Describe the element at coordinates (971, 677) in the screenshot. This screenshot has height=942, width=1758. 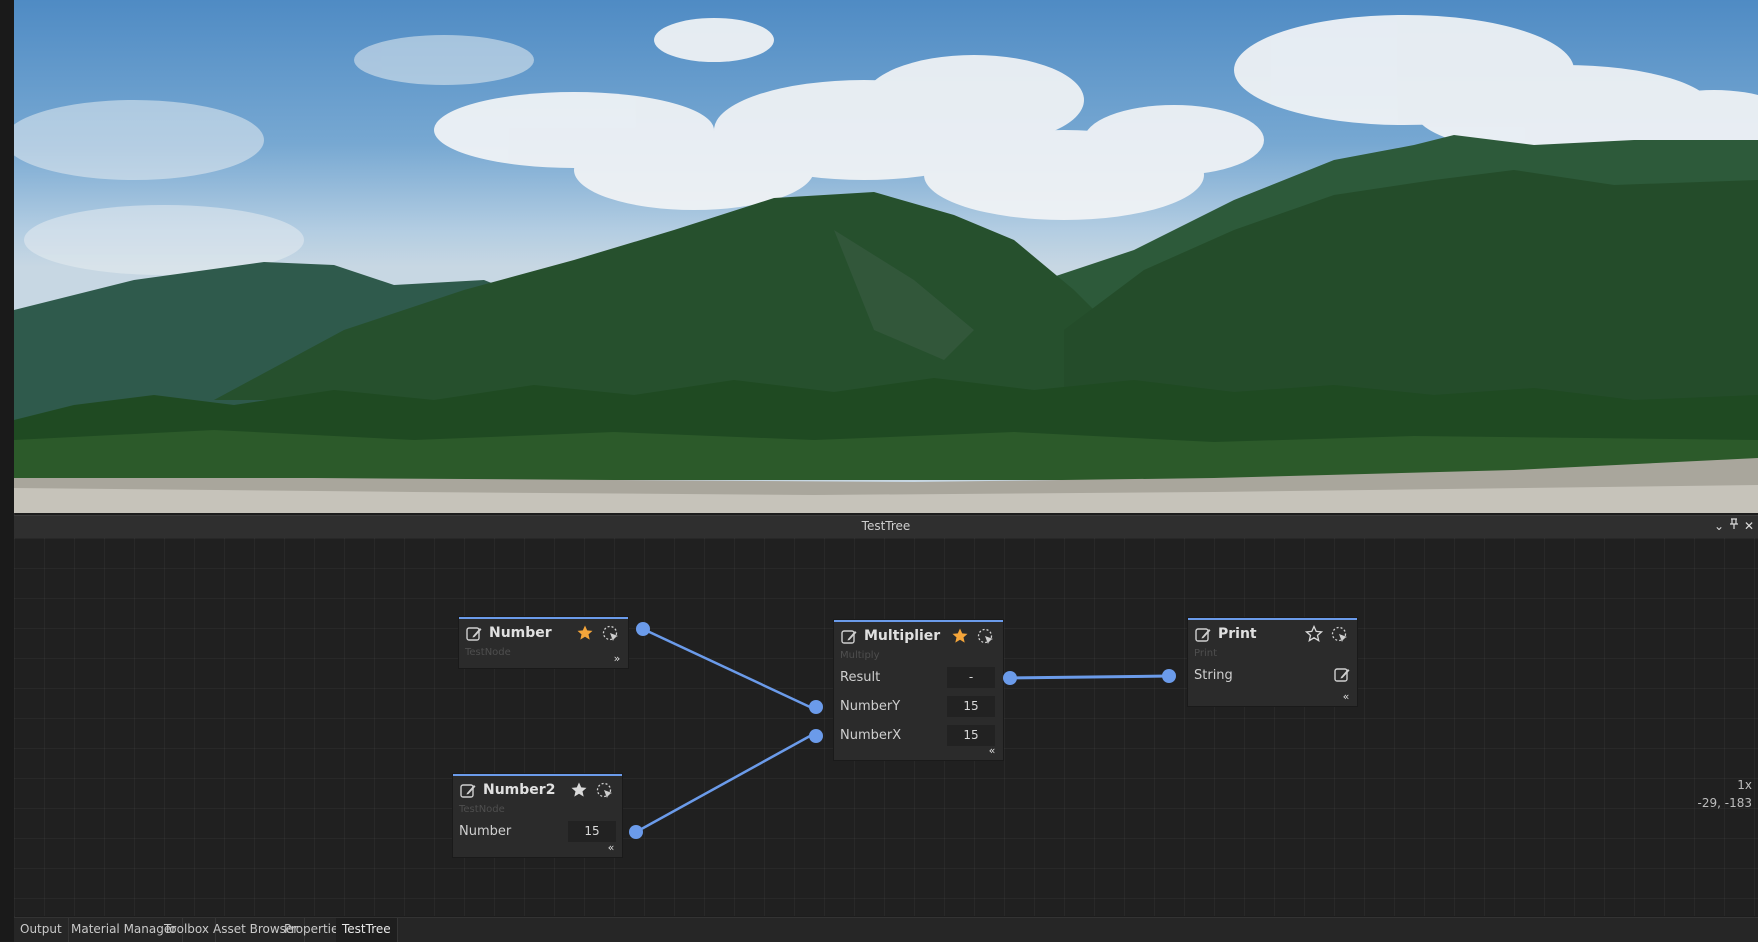
I see `result-value-field: -` at that location.